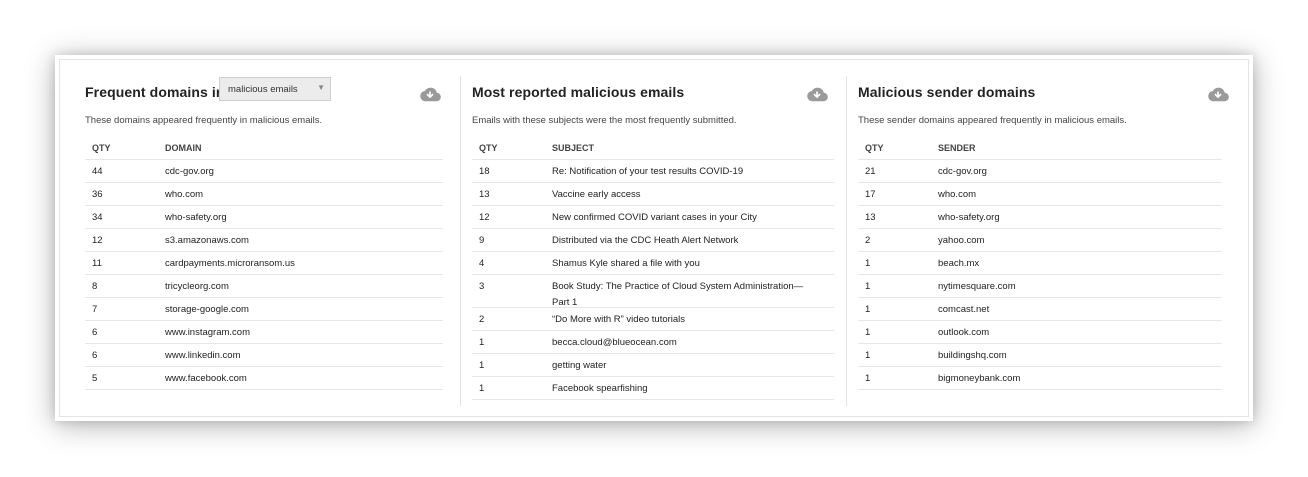 This screenshot has height=477, width=1308. What do you see at coordinates (484, 171) in the screenshot?
I see `qty-cell: 18` at bounding box center [484, 171].